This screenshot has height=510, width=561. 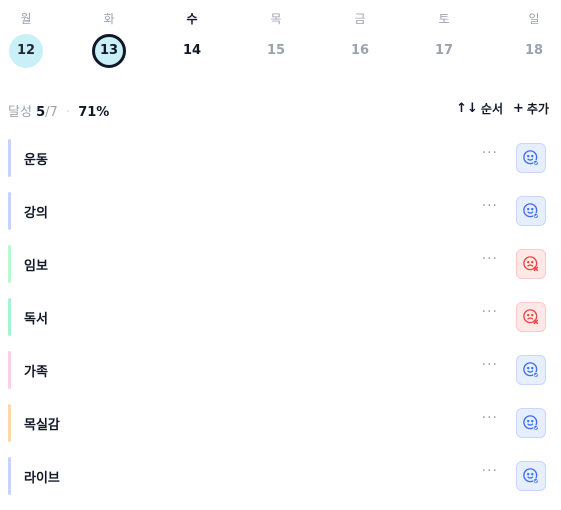 I want to click on date-sat: 17, so click(x=444, y=51).